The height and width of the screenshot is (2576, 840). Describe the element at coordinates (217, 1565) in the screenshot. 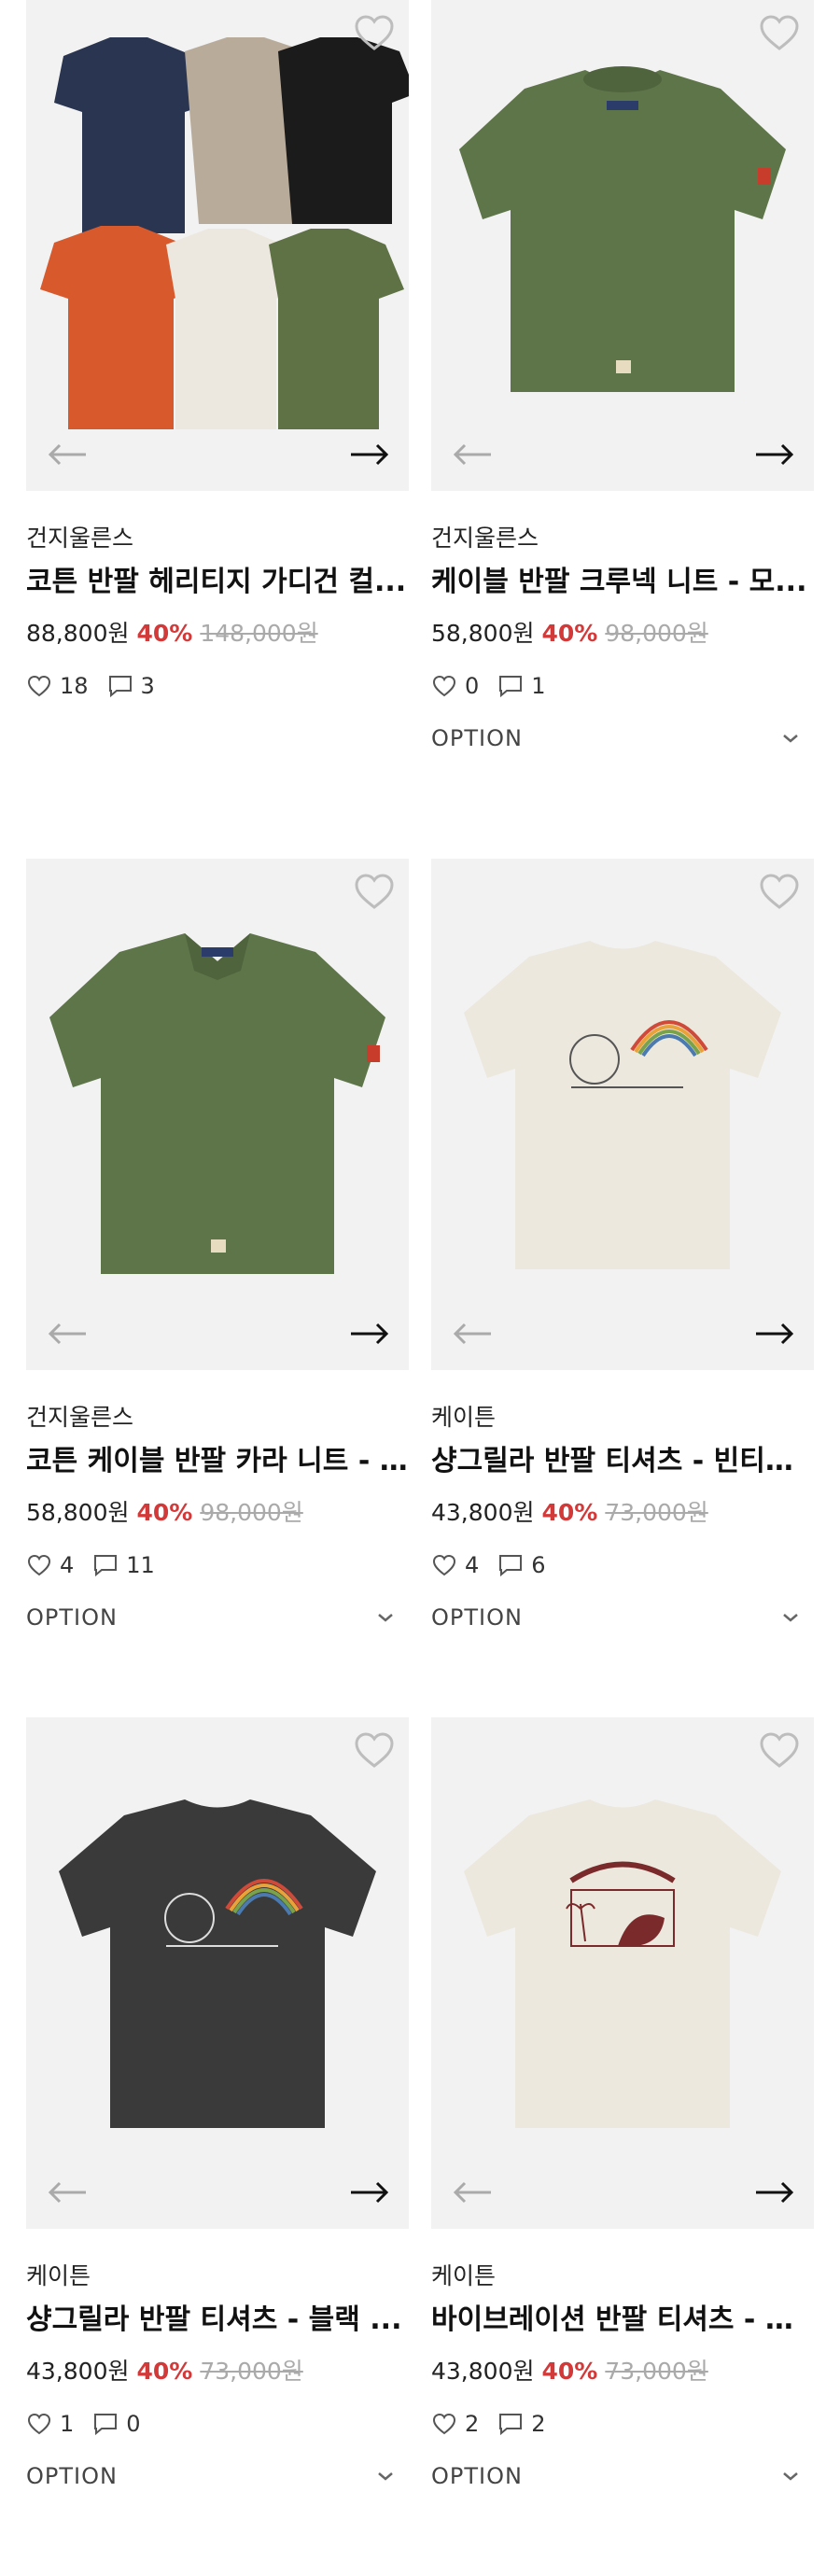

I see `meta-row: 4 11` at that location.